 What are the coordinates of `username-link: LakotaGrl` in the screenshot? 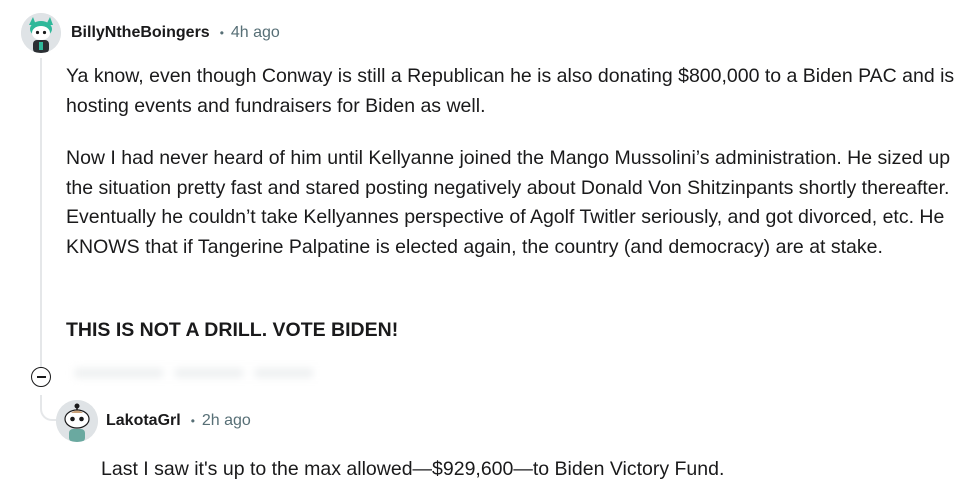 It's located at (143, 421).